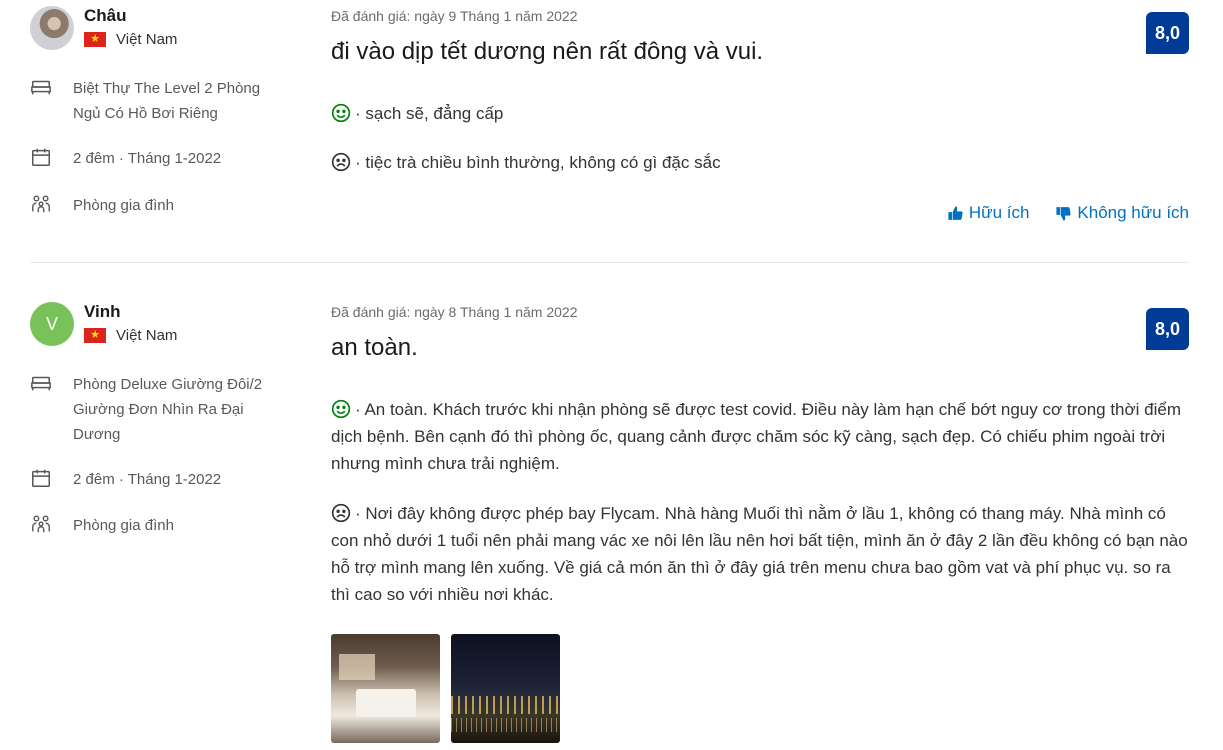 The height and width of the screenshot is (750, 1223). Describe the element at coordinates (454, 312) in the screenshot. I see `review-date: Đã đánh giá: ngày 8 Tháng 1 năm 2022` at that location.